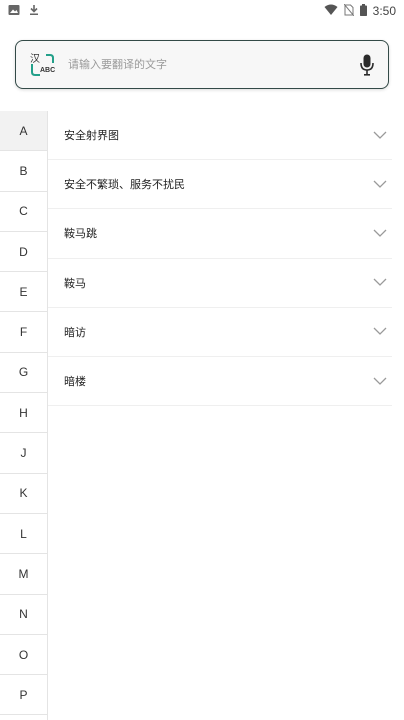 The height and width of the screenshot is (720, 404). What do you see at coordinates (34, 11) in the screenshot?
I see `download-icon` at bounding box center [34, 11].